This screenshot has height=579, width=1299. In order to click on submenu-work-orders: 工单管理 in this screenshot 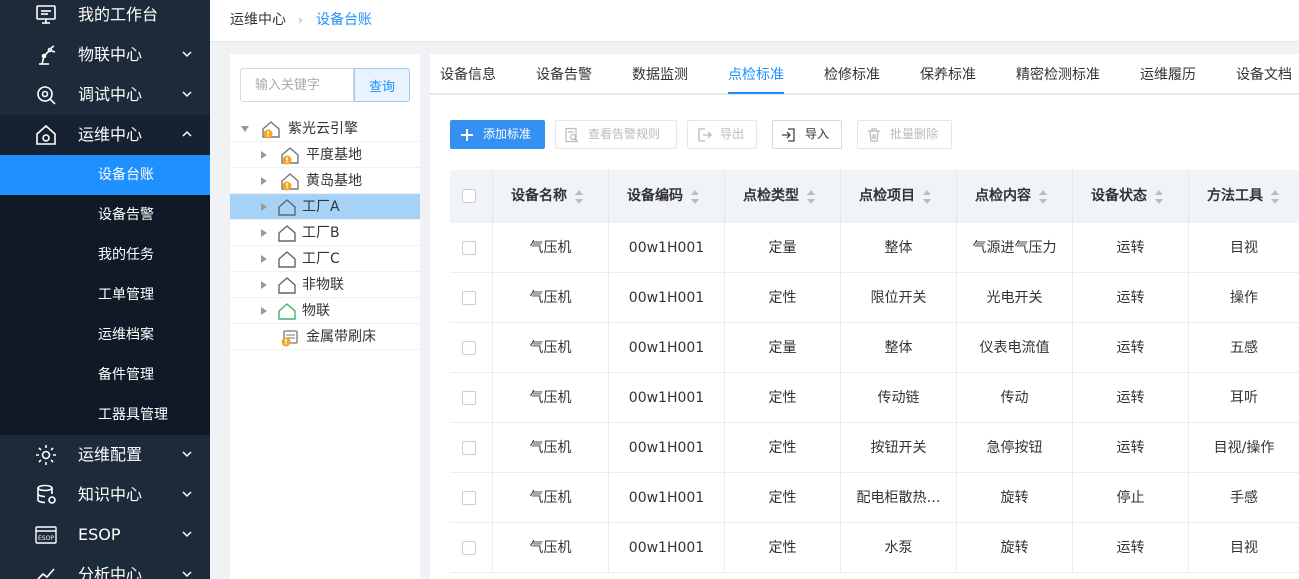, I will do `click(105, 295)`.